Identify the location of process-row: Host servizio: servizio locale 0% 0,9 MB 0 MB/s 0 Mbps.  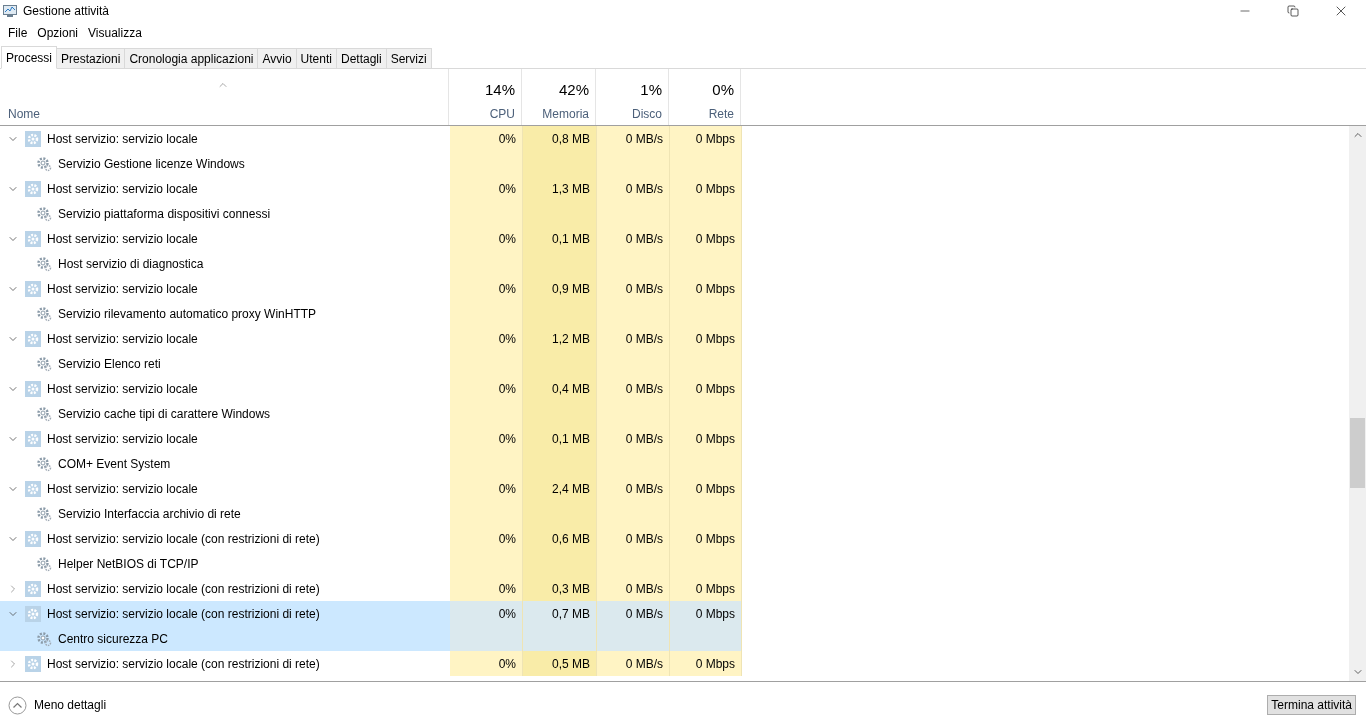
(674, 288).